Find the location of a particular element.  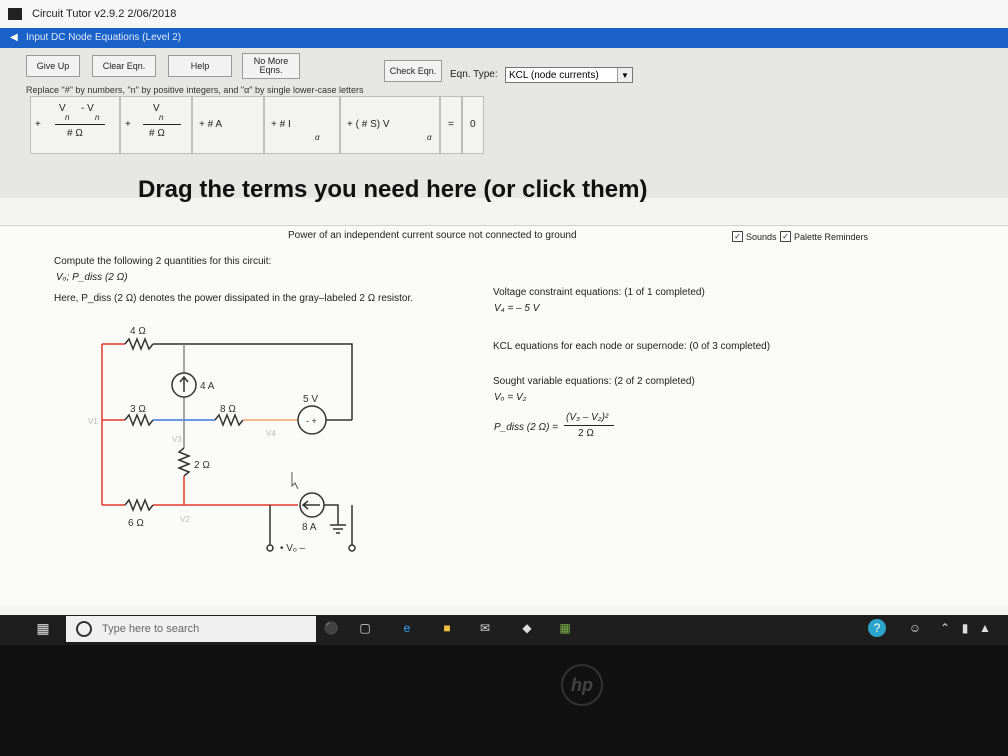

cortana-icon is located at coordinates (84, 629).